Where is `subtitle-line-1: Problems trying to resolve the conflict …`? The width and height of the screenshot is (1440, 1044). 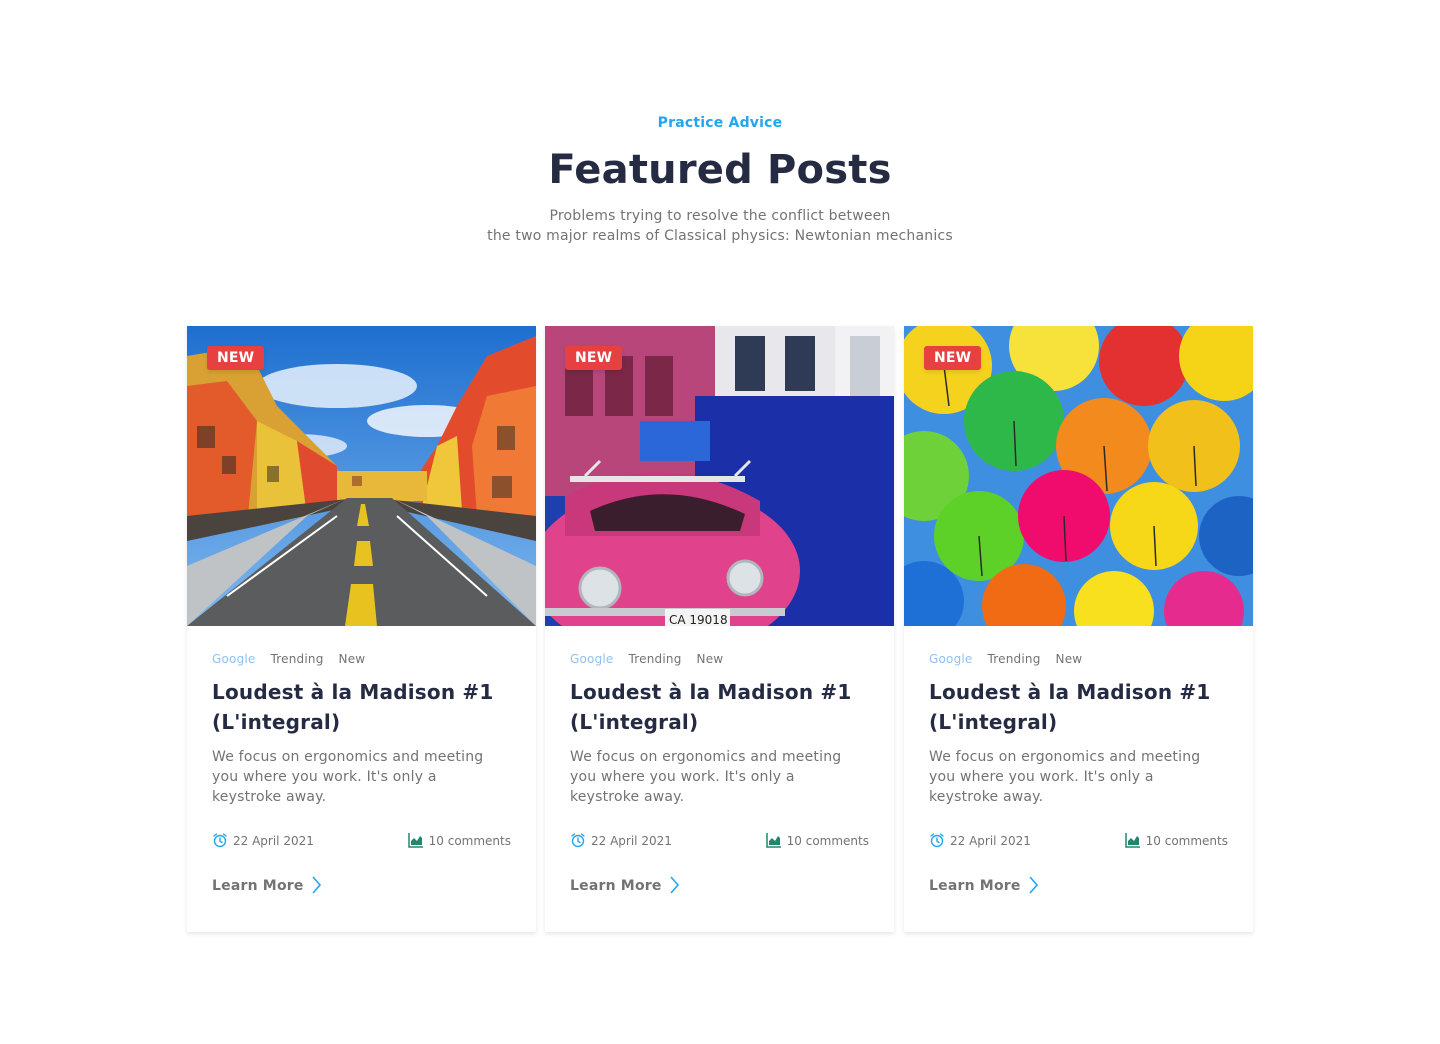
subtitle-line-1: Problems trying to resolve the conflict … is located at coordinates (720, 216).